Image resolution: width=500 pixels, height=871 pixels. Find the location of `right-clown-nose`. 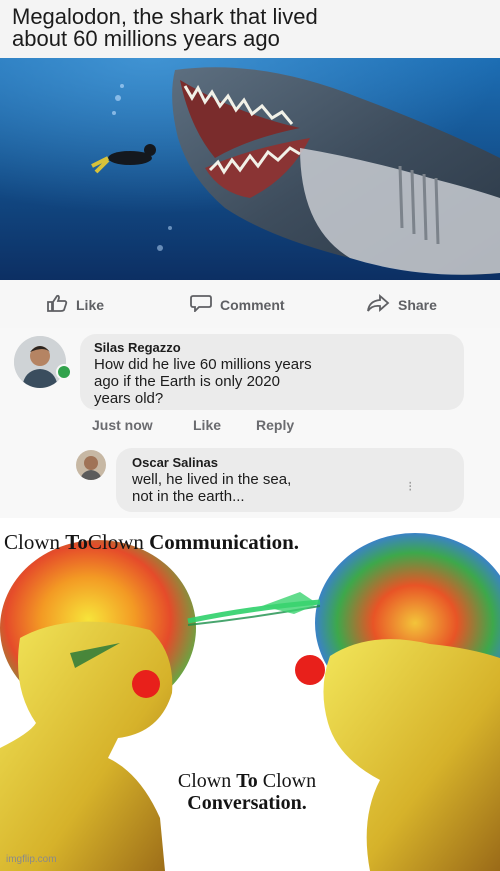

right-clown-nose is located at coordinates (310, 670).